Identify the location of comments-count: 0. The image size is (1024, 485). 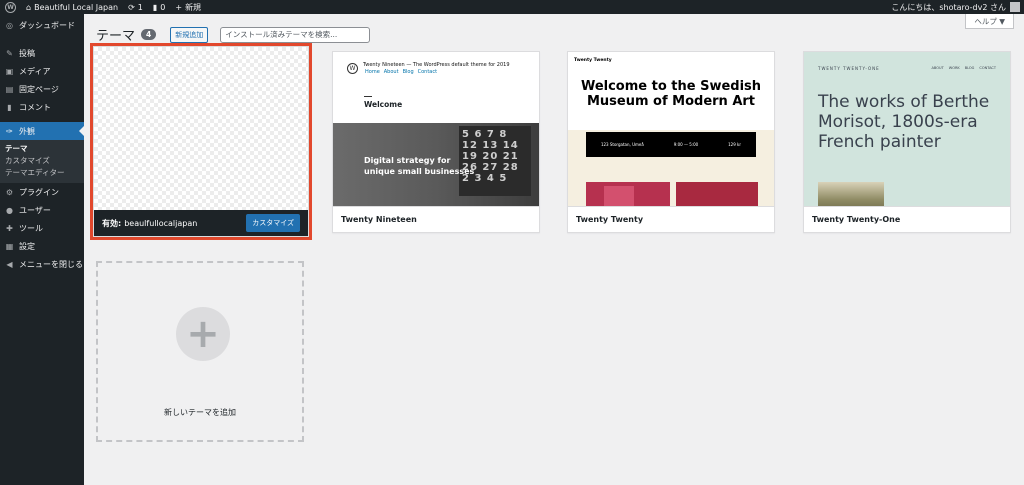
(163, 7).